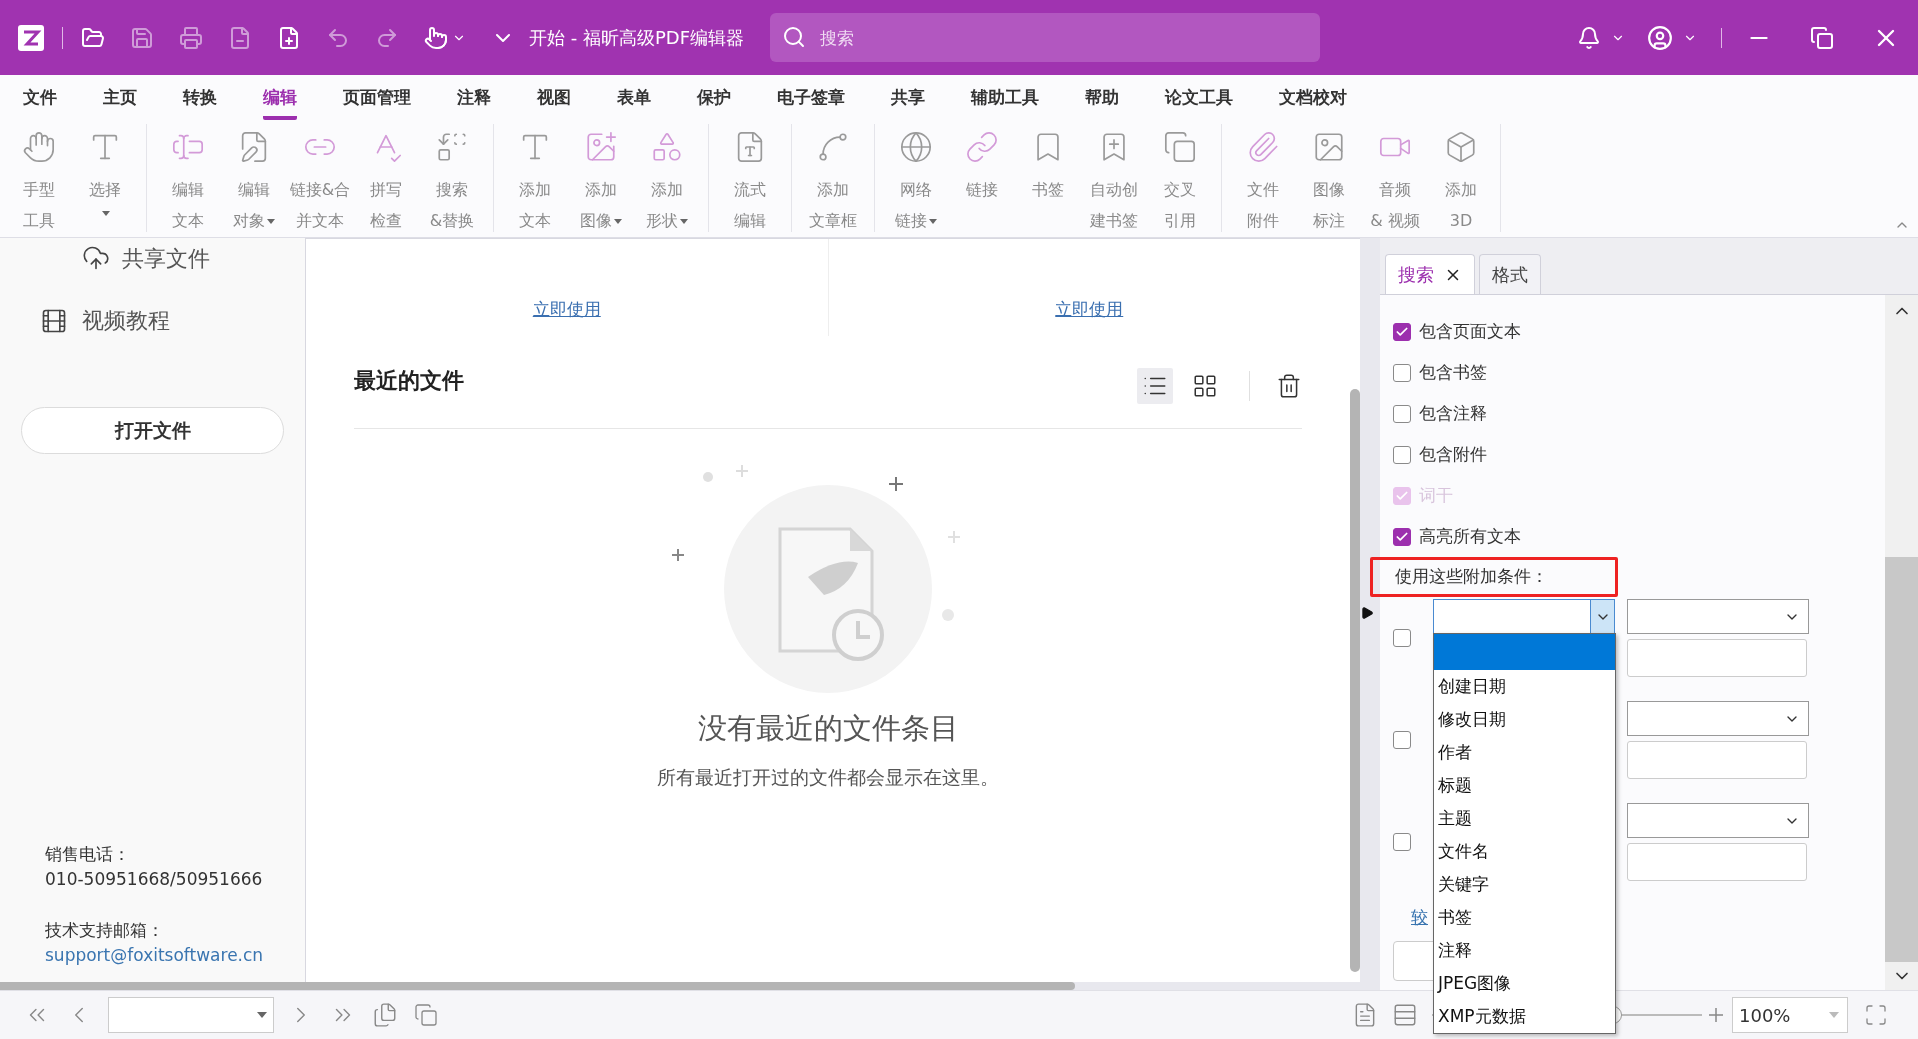  What do you see at coordinates (535, 180) in the screenshot?
I see `ribbon-tool: 添加 文本` at bounding box center [535, 180].